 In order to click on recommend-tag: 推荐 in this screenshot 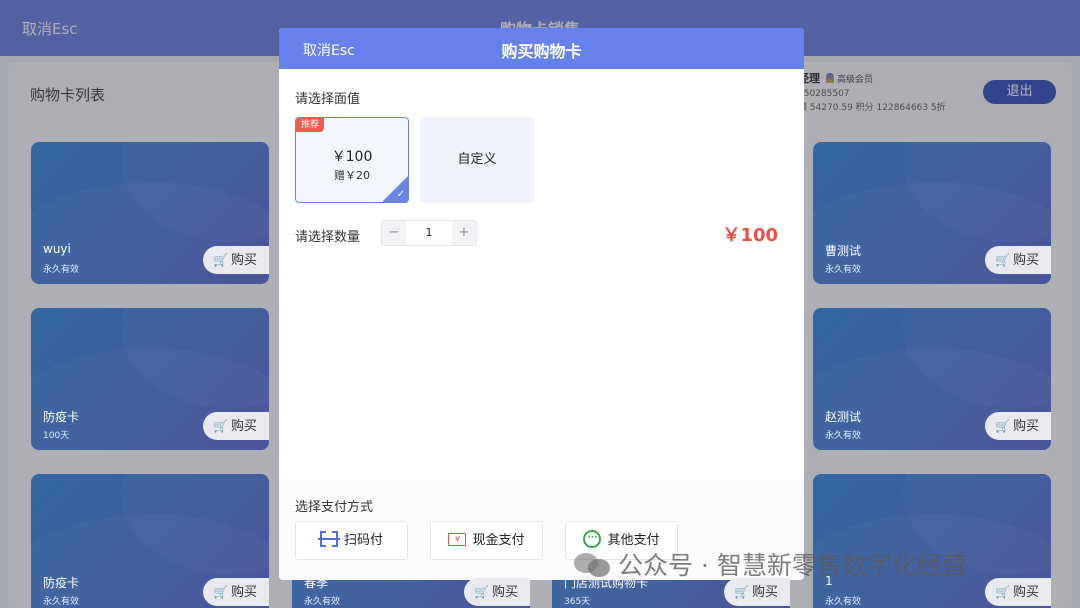, I will do `click(310, 125)`.